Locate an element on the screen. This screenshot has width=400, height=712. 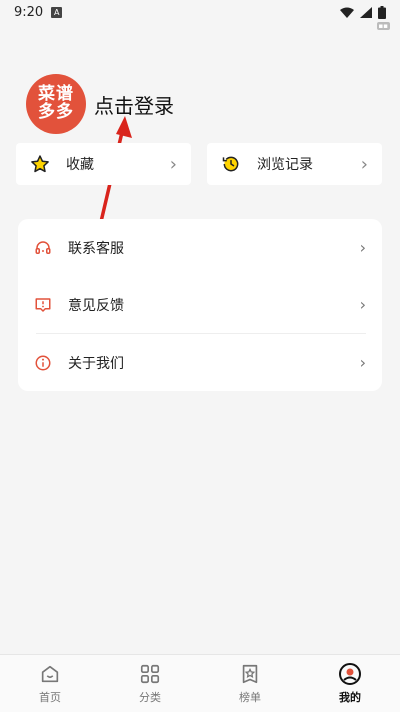
menu-item-about: 关于我们 › is located at coordinates (200, 362).